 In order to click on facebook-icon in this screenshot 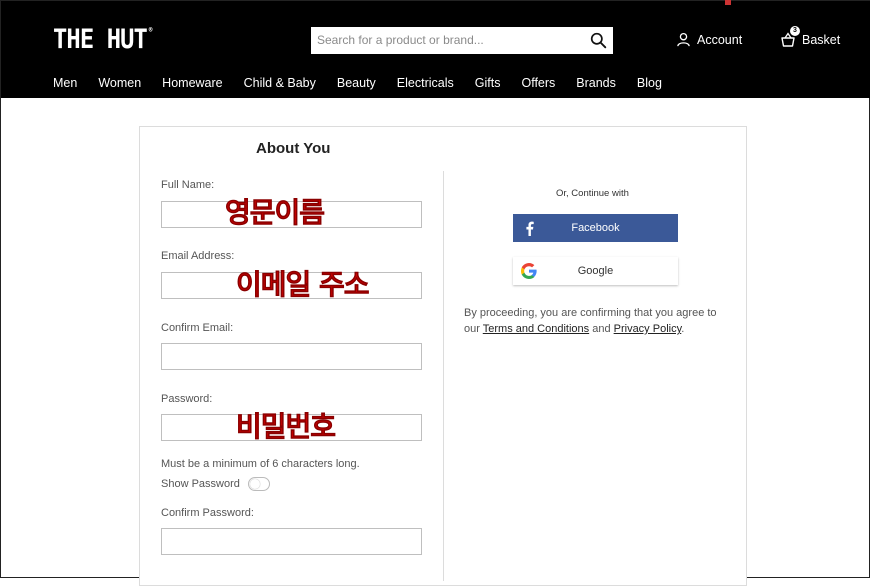, I will do `click(529, 228)`.